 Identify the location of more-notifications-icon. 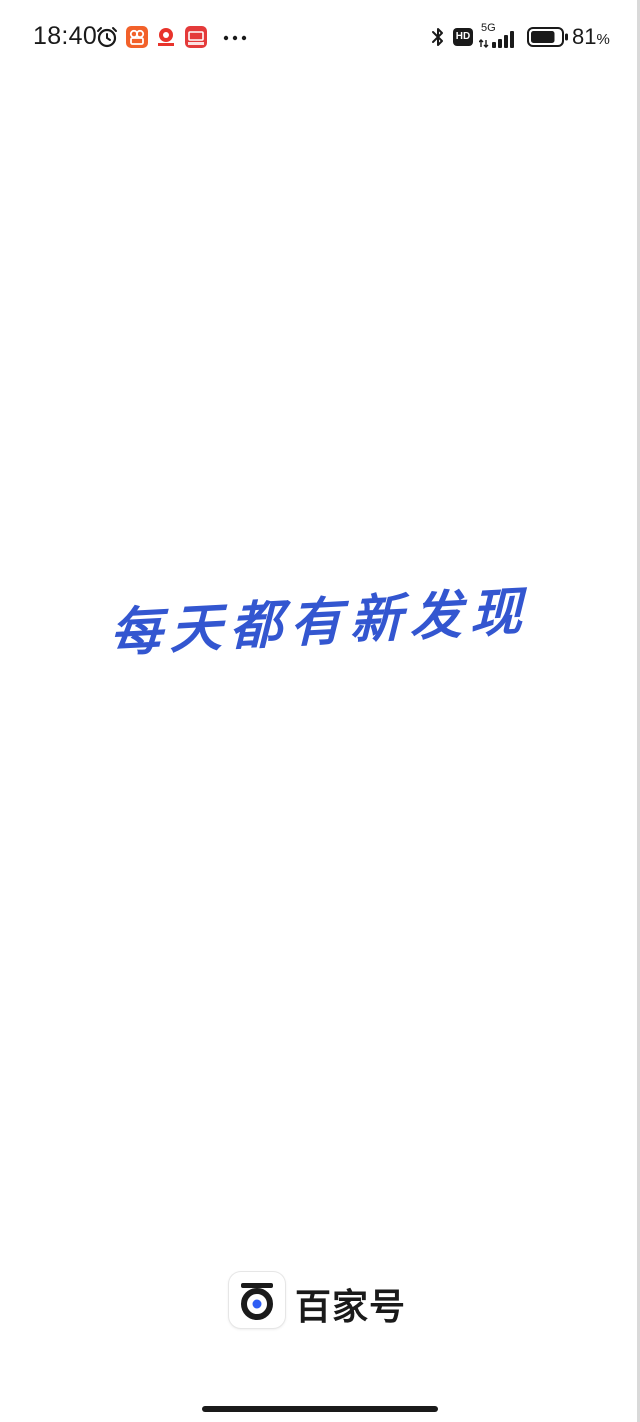
(235, 38).